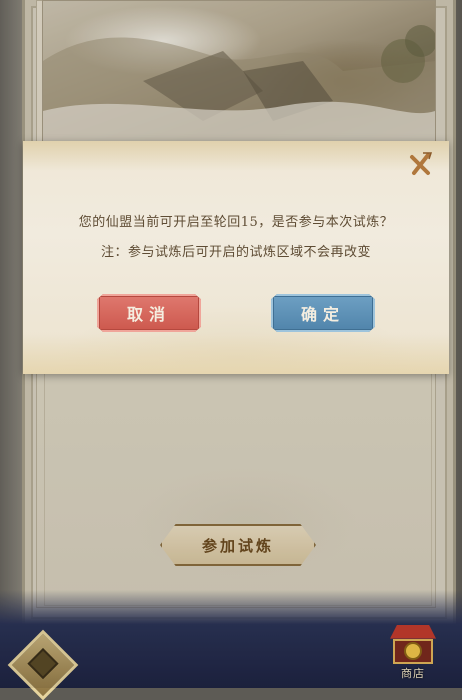  I want to click on close-button, so click(421, 164).